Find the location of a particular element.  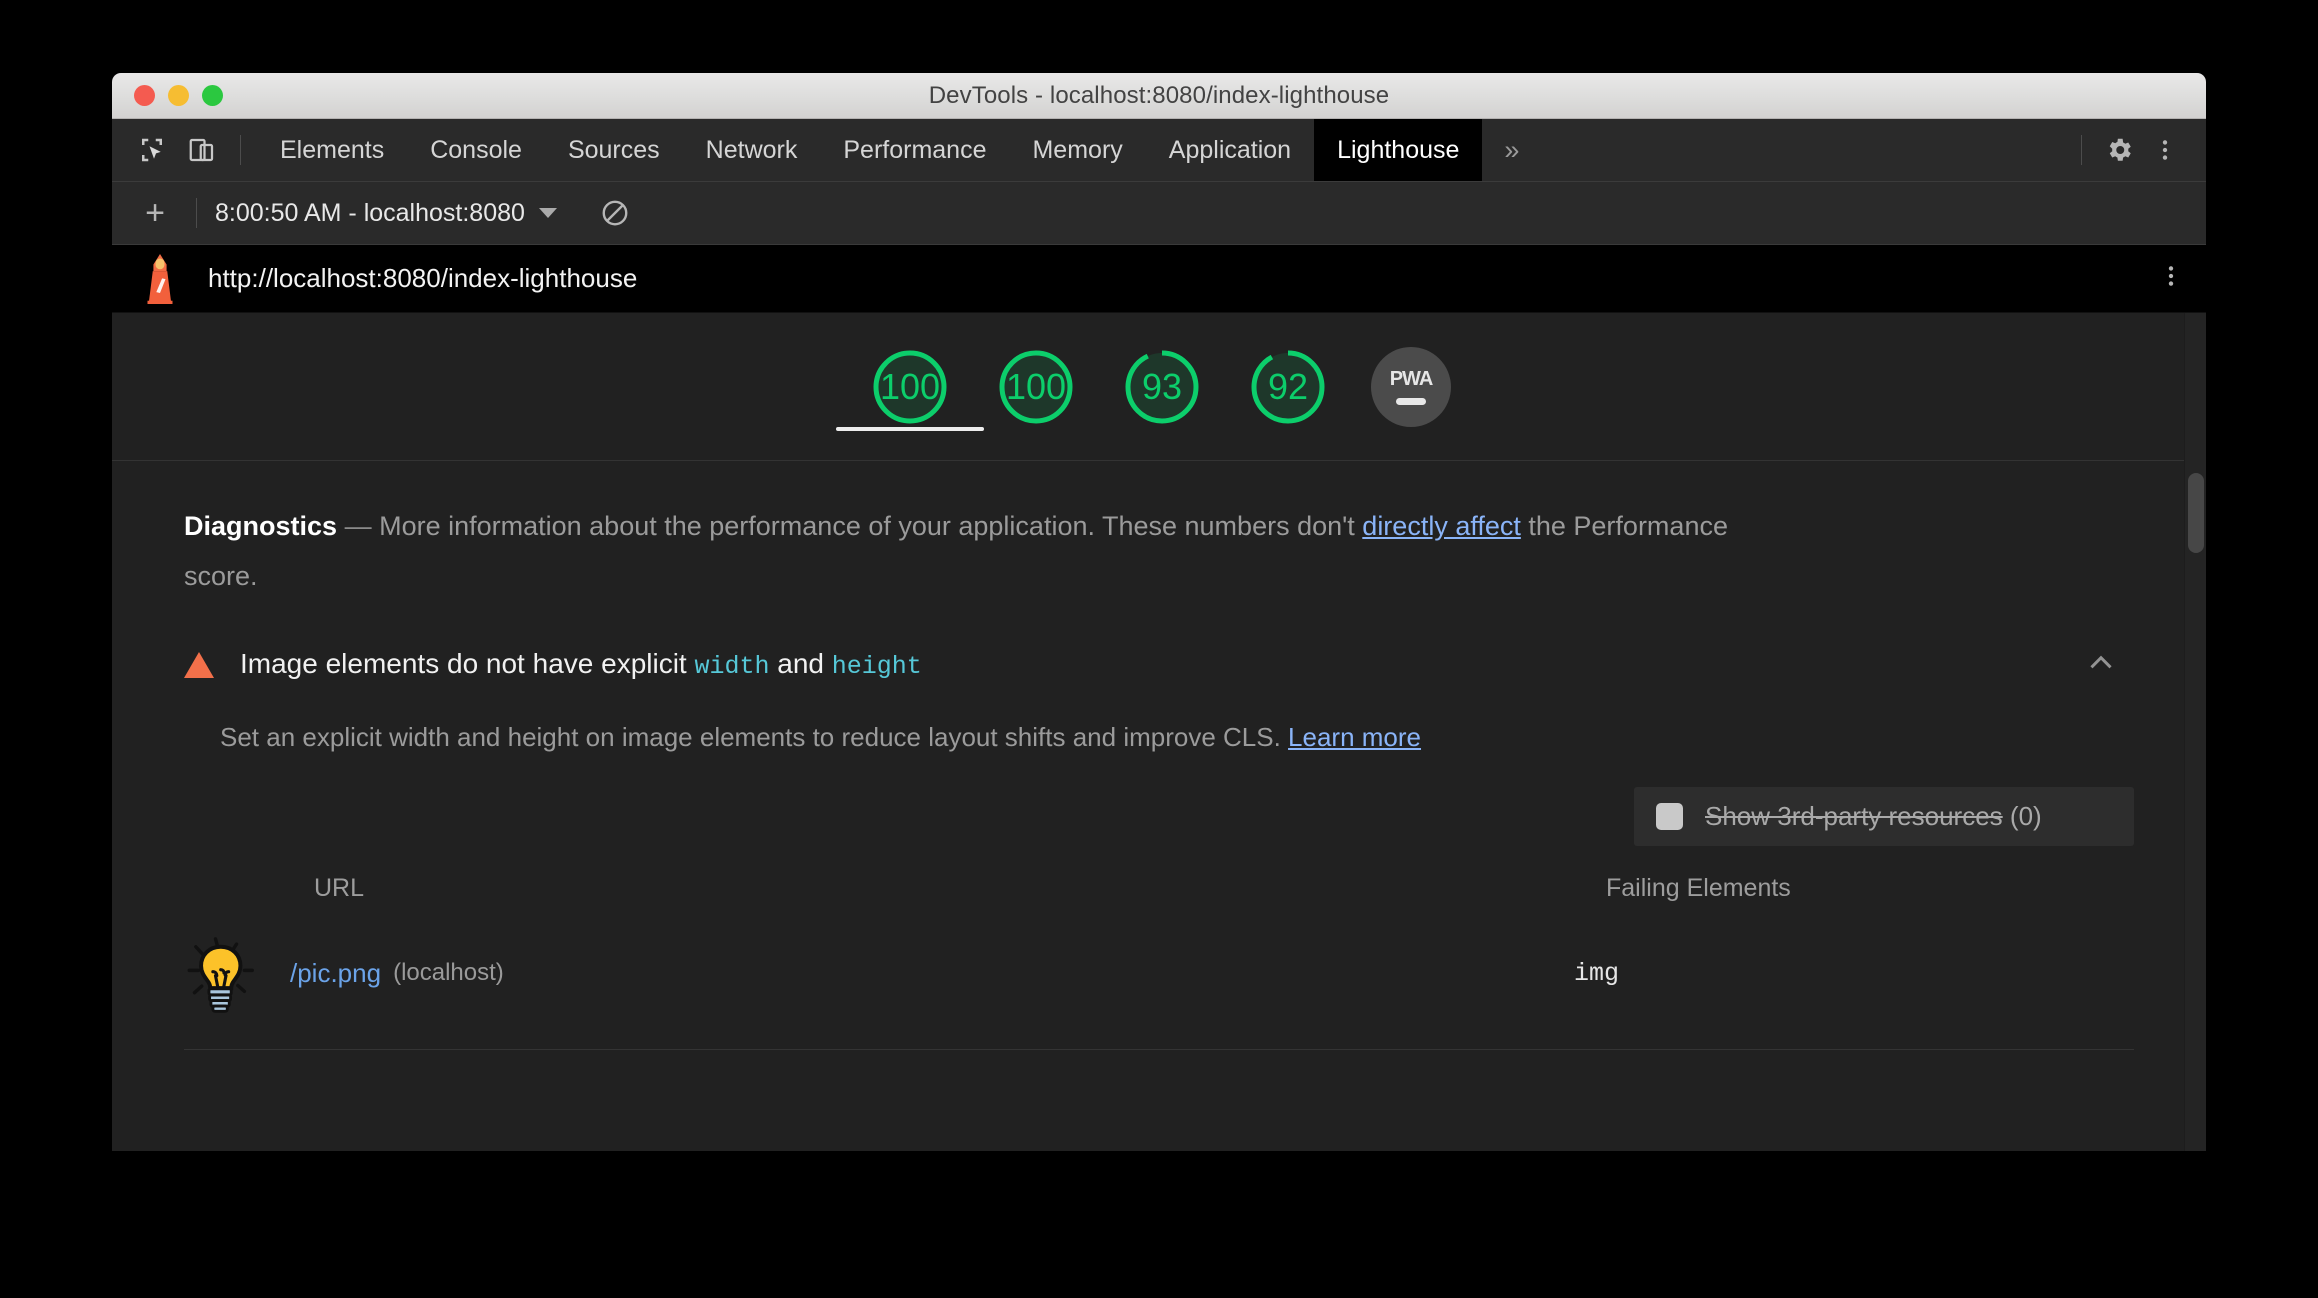

gear-icon is located at coordinates (2119, 150).